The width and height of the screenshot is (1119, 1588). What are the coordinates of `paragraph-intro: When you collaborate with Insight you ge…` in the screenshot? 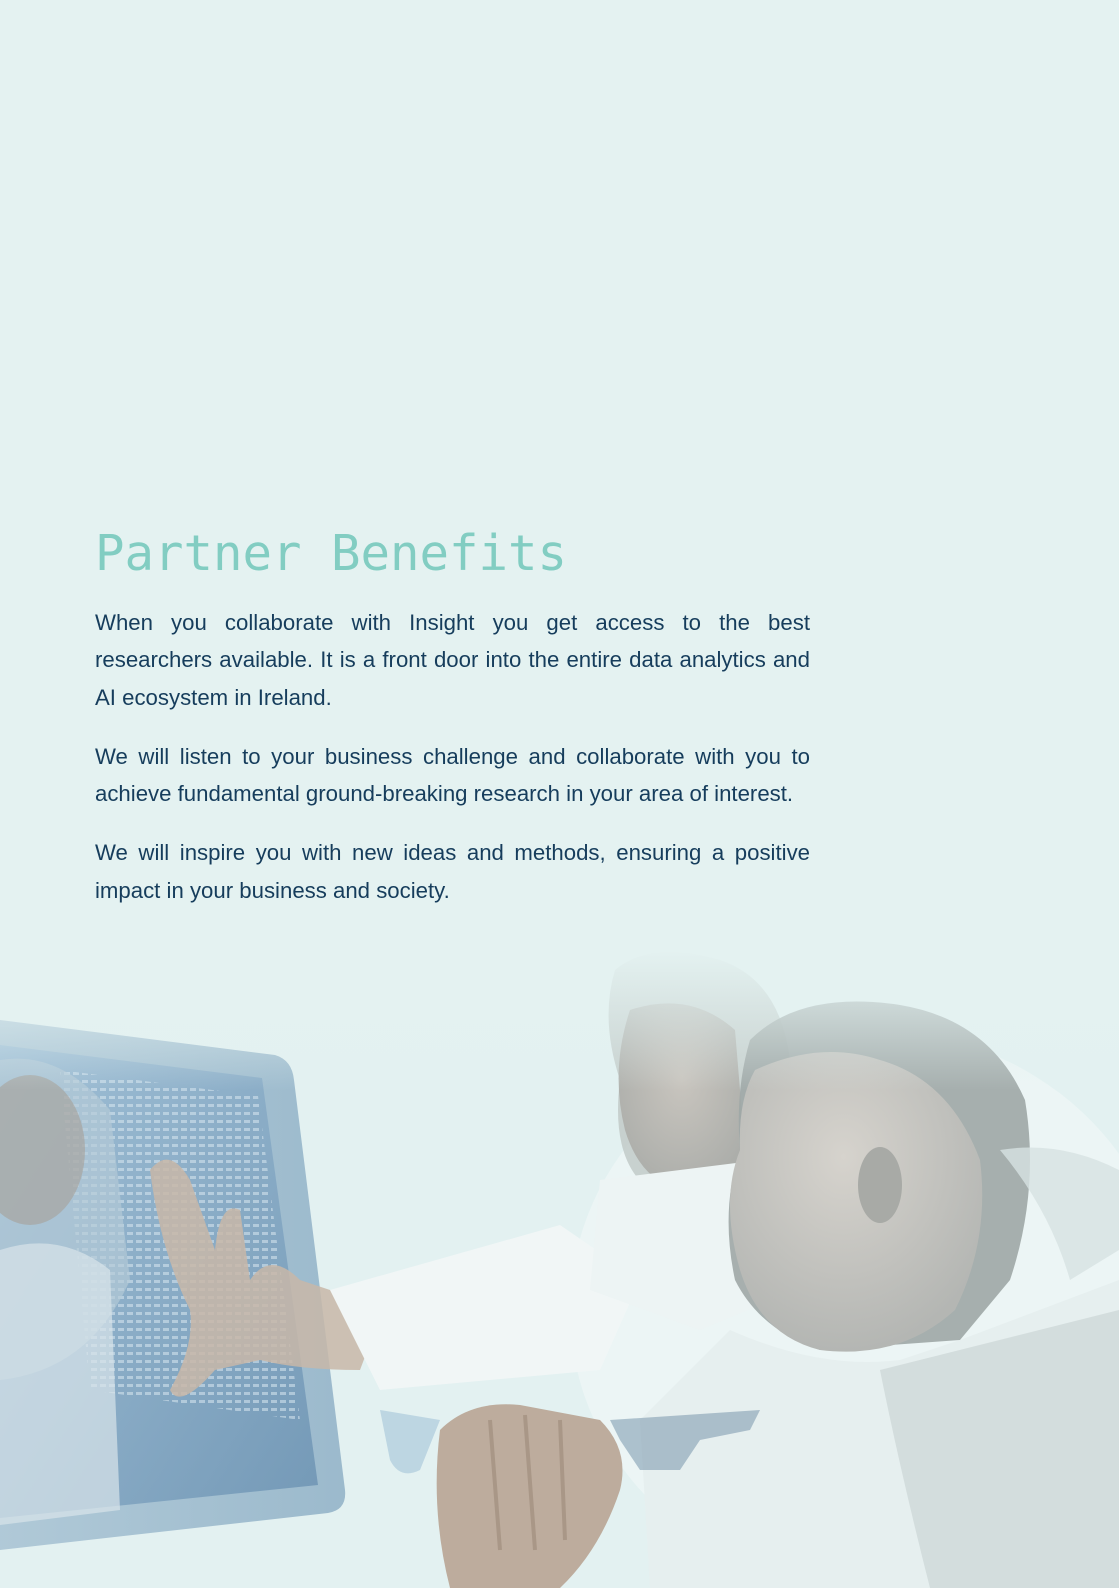 It's located at (452, 660).